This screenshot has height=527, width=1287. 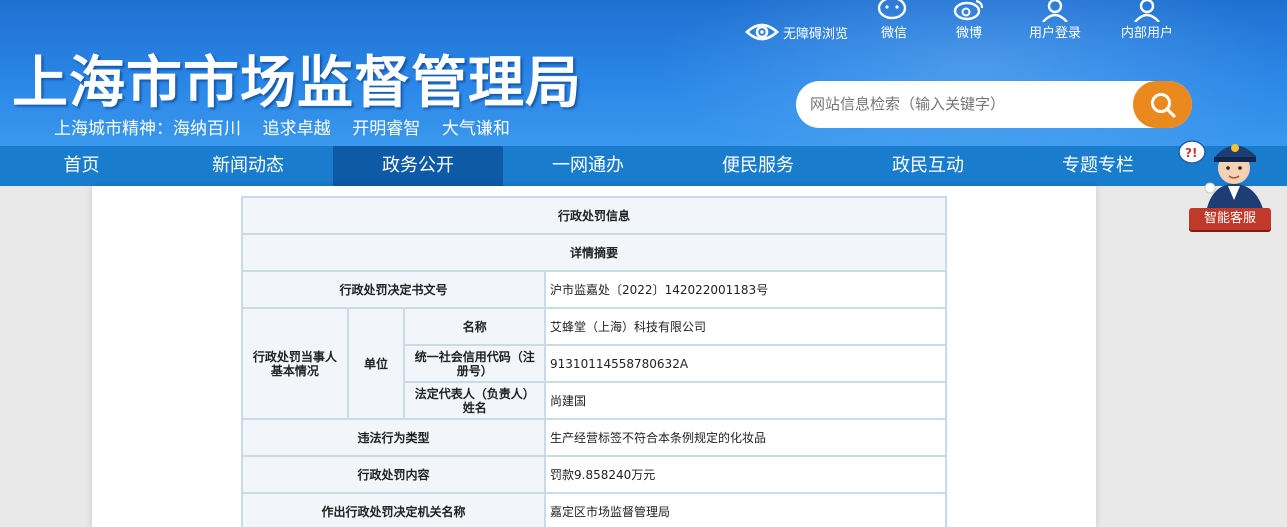 What do you see at coordinates (745, 509) in the screenshot?
I see `authority-value: 嘉定区市场监督管理局` at bounding box center [745, 509].